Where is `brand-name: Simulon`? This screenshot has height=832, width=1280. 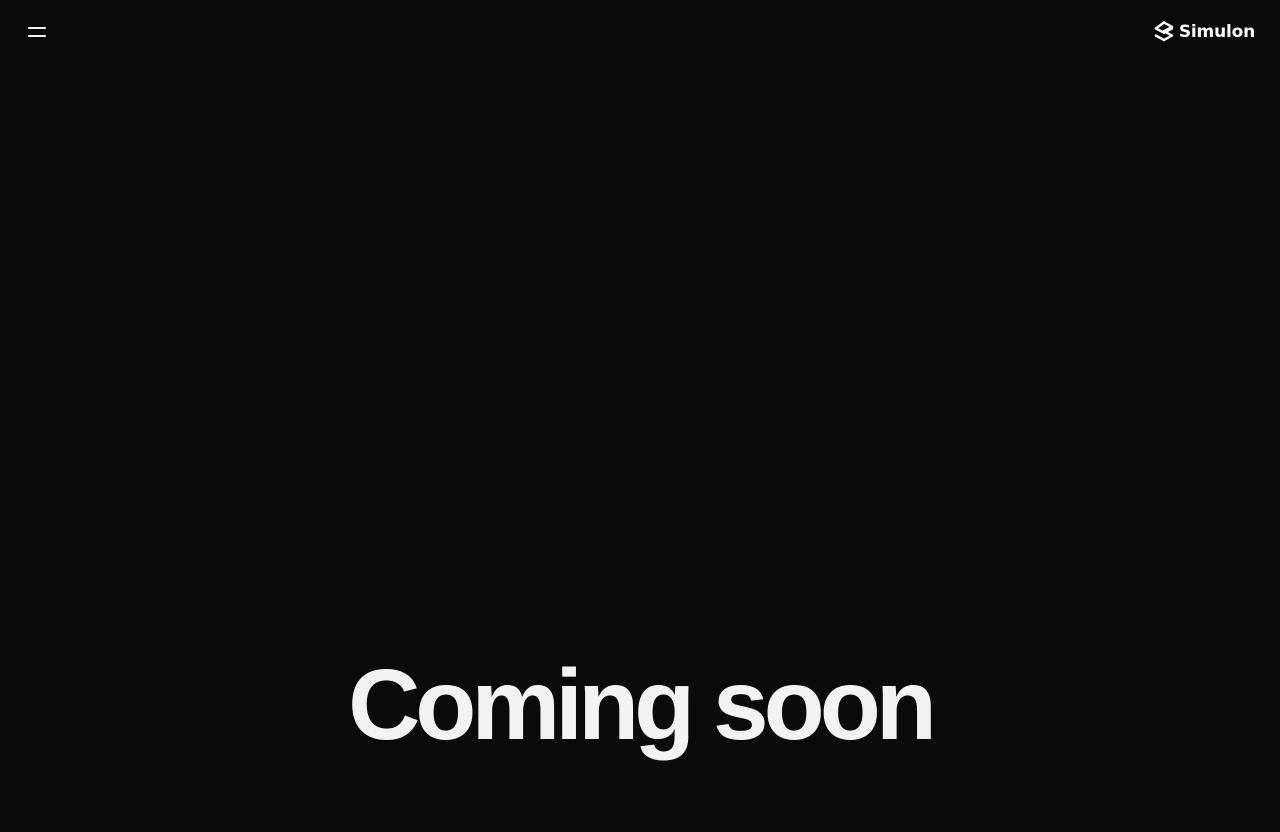 brand-name: Simulon is located at coordinates (1216, 32).